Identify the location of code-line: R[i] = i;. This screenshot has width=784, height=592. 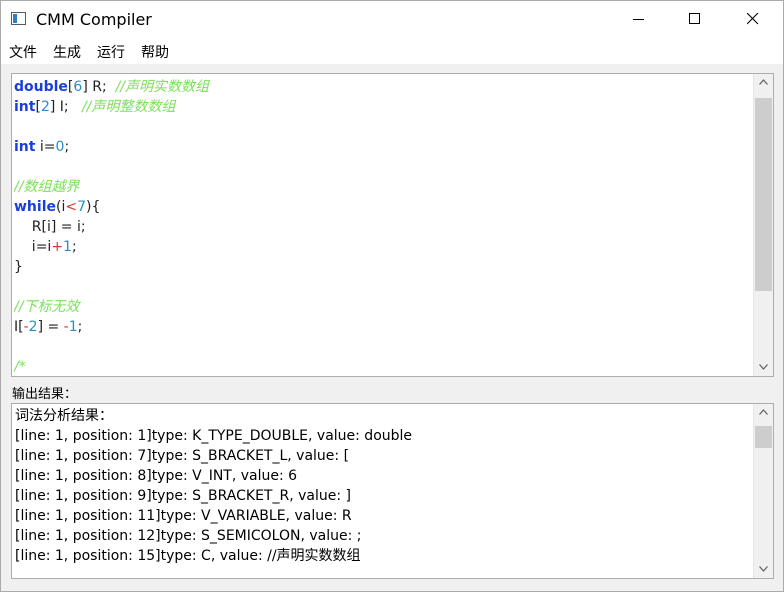
(383, 227).